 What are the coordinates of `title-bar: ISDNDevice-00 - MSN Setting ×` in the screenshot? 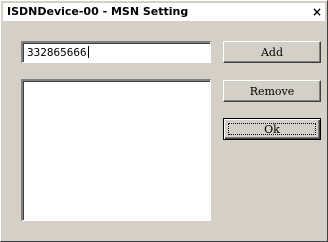 It's located at (164, 12).